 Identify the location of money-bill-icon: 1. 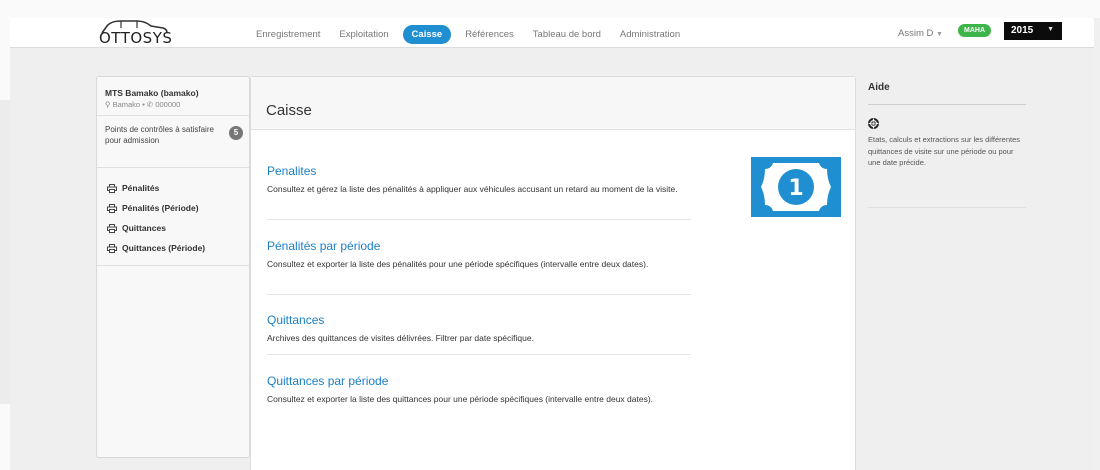
(796, 187).